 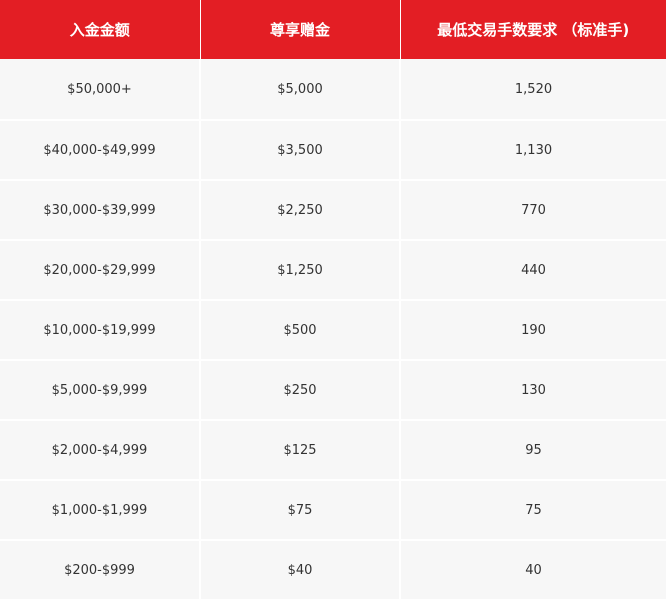 What do you see at coordinates (300, 89) in the screenshot?
I see `cell-bonus-amount: $5,000` at bounding box center [300, 89].